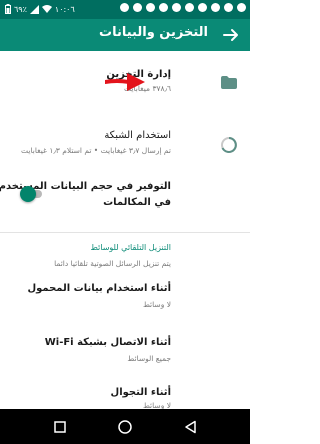 The height and width of the screenshot is (444, 320). I want to click on auto-download-wifi-title: أثناء الاتصال بشبكة Wi-Fi, so click(107, 342).